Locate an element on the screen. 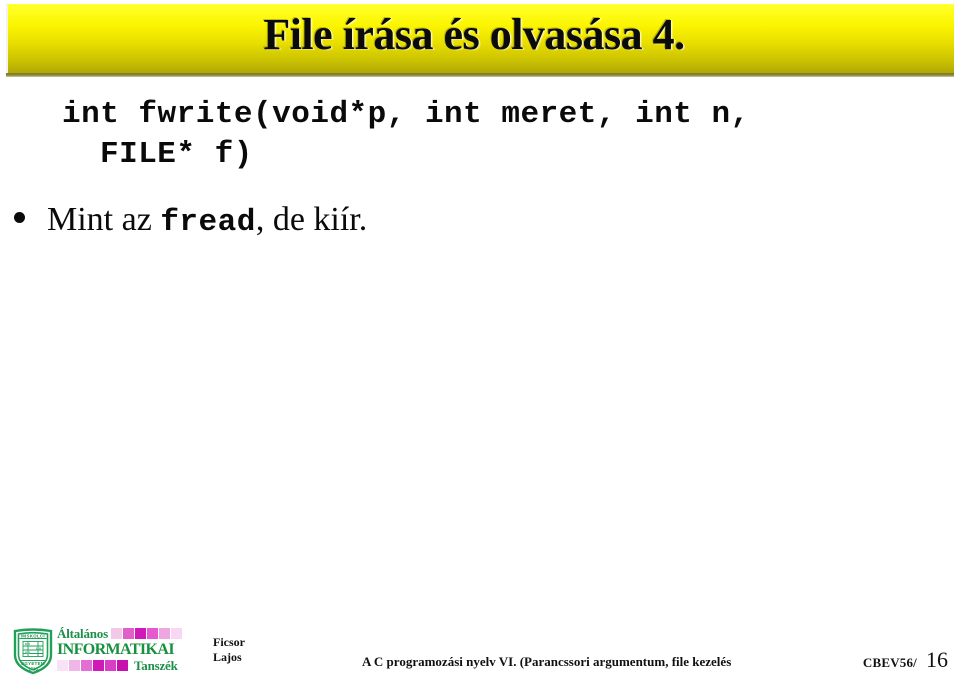  bullet-list-item: Mint az fread, de kiír. is located at coordinates (364, 221).